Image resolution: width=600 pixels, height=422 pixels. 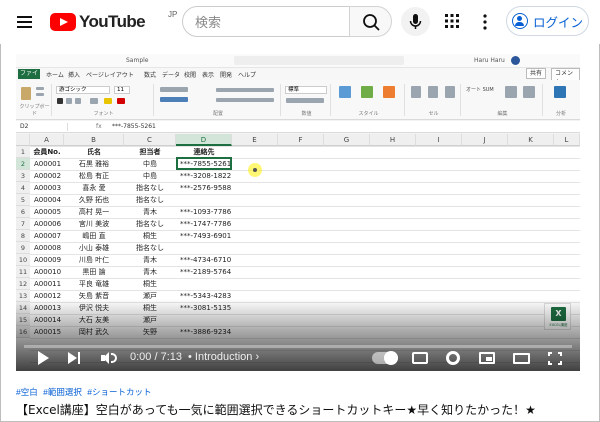 What do you see at coordinates (94, 236) in the screenshot?
I see `name-cell: 嶋田 直` at bounding box center [94, 236].